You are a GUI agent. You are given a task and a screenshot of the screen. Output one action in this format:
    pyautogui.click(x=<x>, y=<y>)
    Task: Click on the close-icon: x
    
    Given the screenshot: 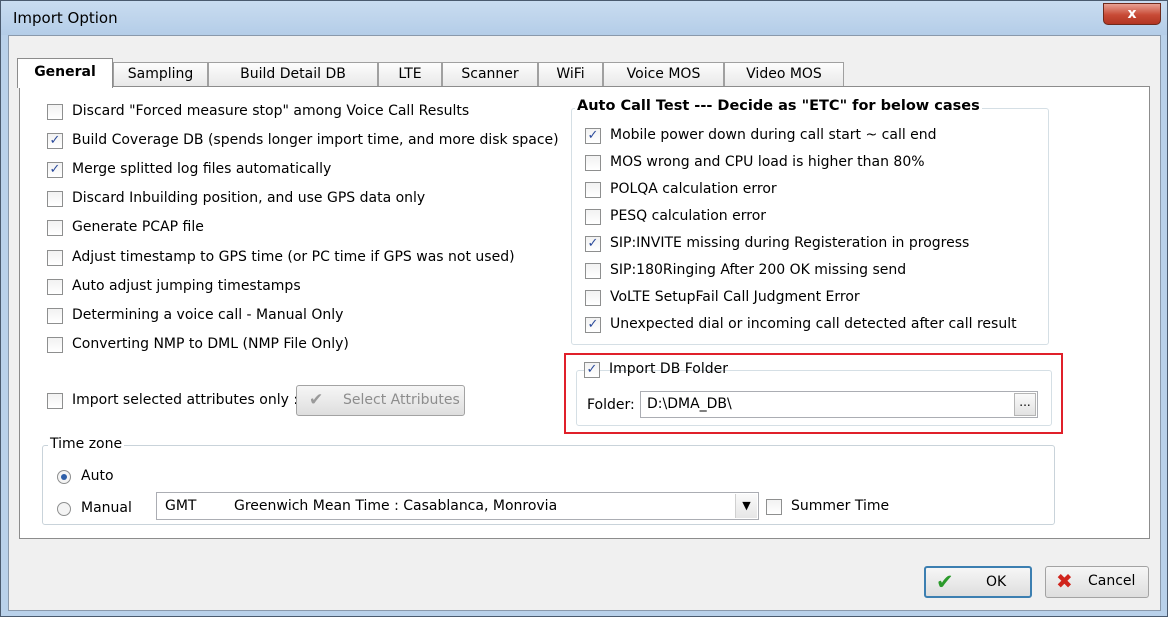 What is the action you would take?
    pyautogui.click(x=1132, y=14)
    